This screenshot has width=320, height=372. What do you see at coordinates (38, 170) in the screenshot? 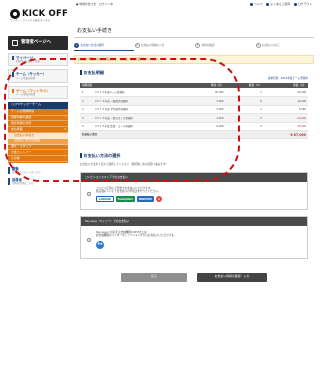
I see `sidebar-documents: 書類 各種ダウンロードはこちら` at bounding box center [38, 170].